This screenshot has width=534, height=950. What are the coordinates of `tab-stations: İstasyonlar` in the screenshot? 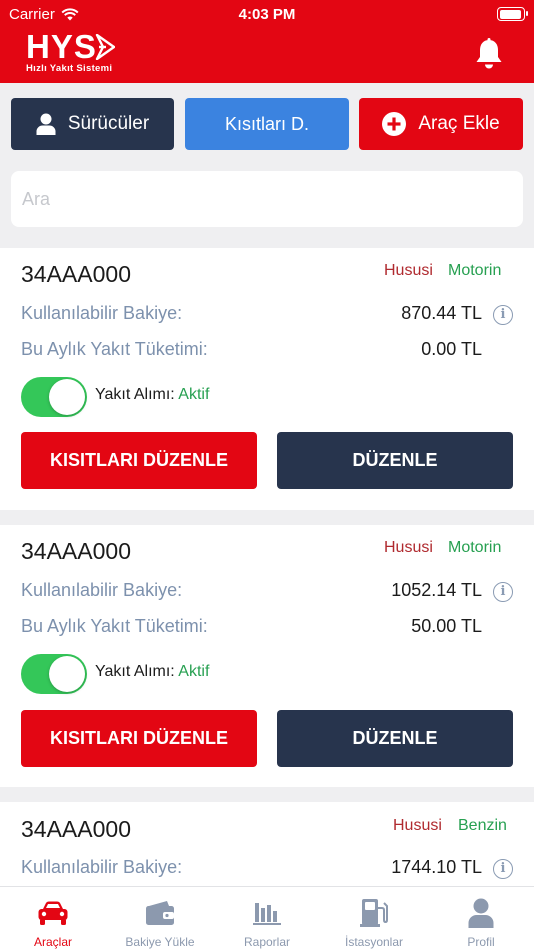 It's located at (374, 918).